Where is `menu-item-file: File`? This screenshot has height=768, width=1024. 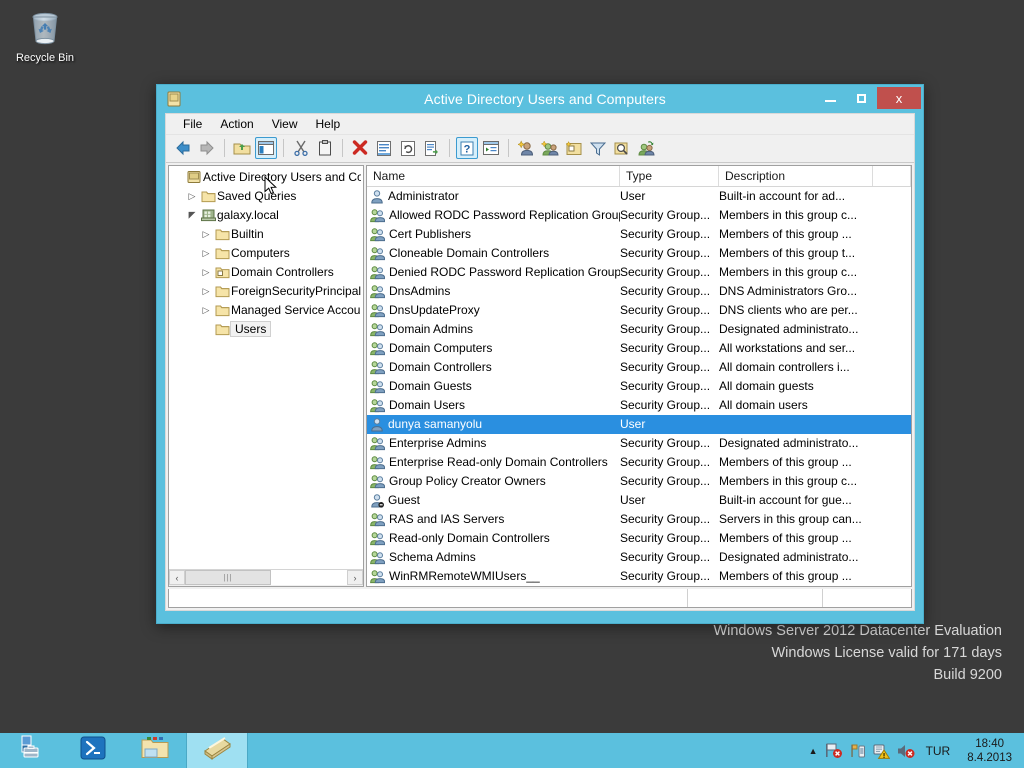
menu-item-file: File is located at coordinates (192, 124).